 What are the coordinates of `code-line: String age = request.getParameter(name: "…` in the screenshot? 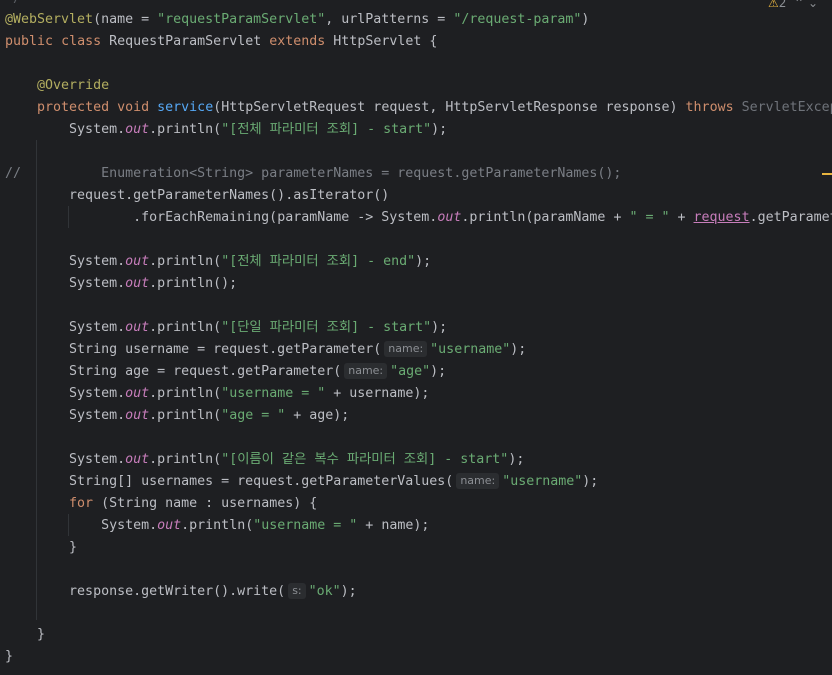 It's located at (225, 372).